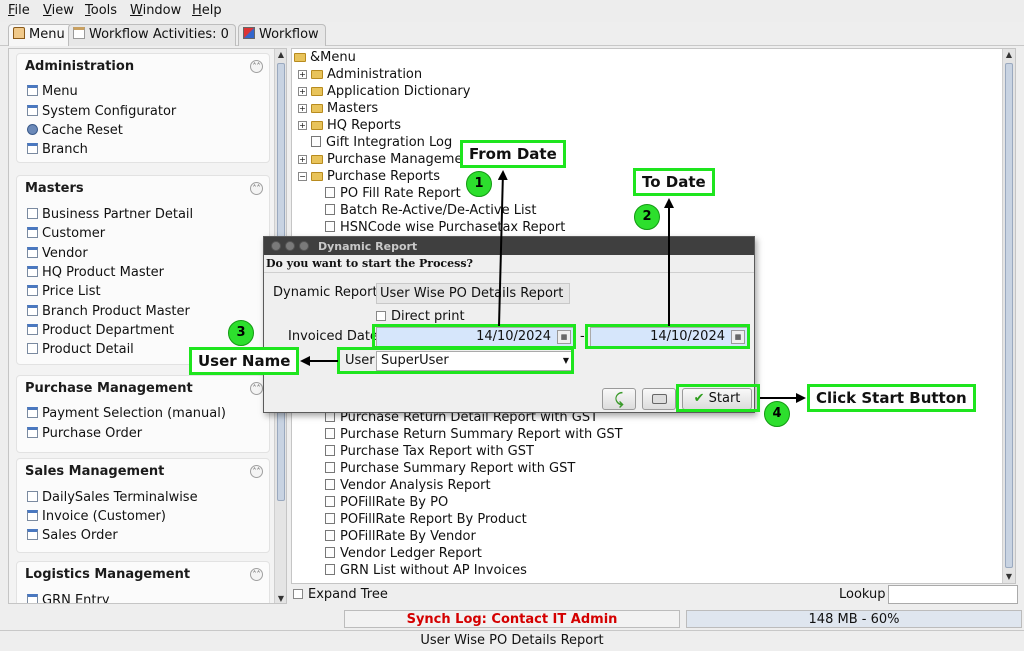 The image size is (1024, 651). I want to click on sidebar-item-grn-entry: GRN Entry, so click(68, 598).